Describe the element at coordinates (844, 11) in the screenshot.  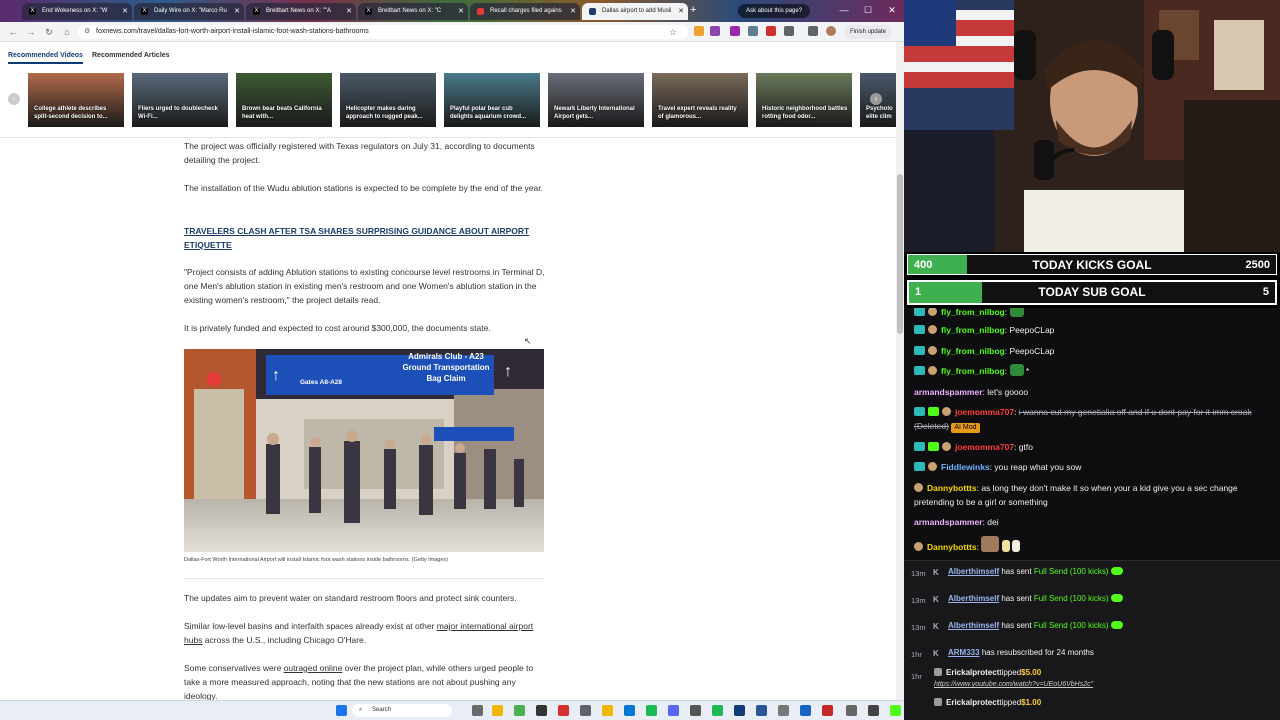
I see `minimize-icon: —` at that location.